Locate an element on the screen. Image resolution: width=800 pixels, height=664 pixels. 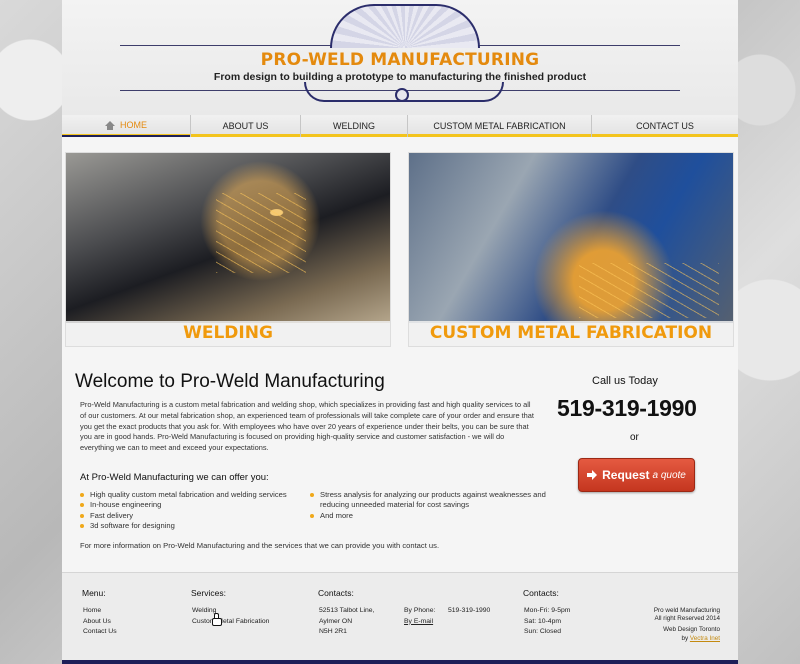
by-phone-label: By Phone: is located at coordinates (420, 610).